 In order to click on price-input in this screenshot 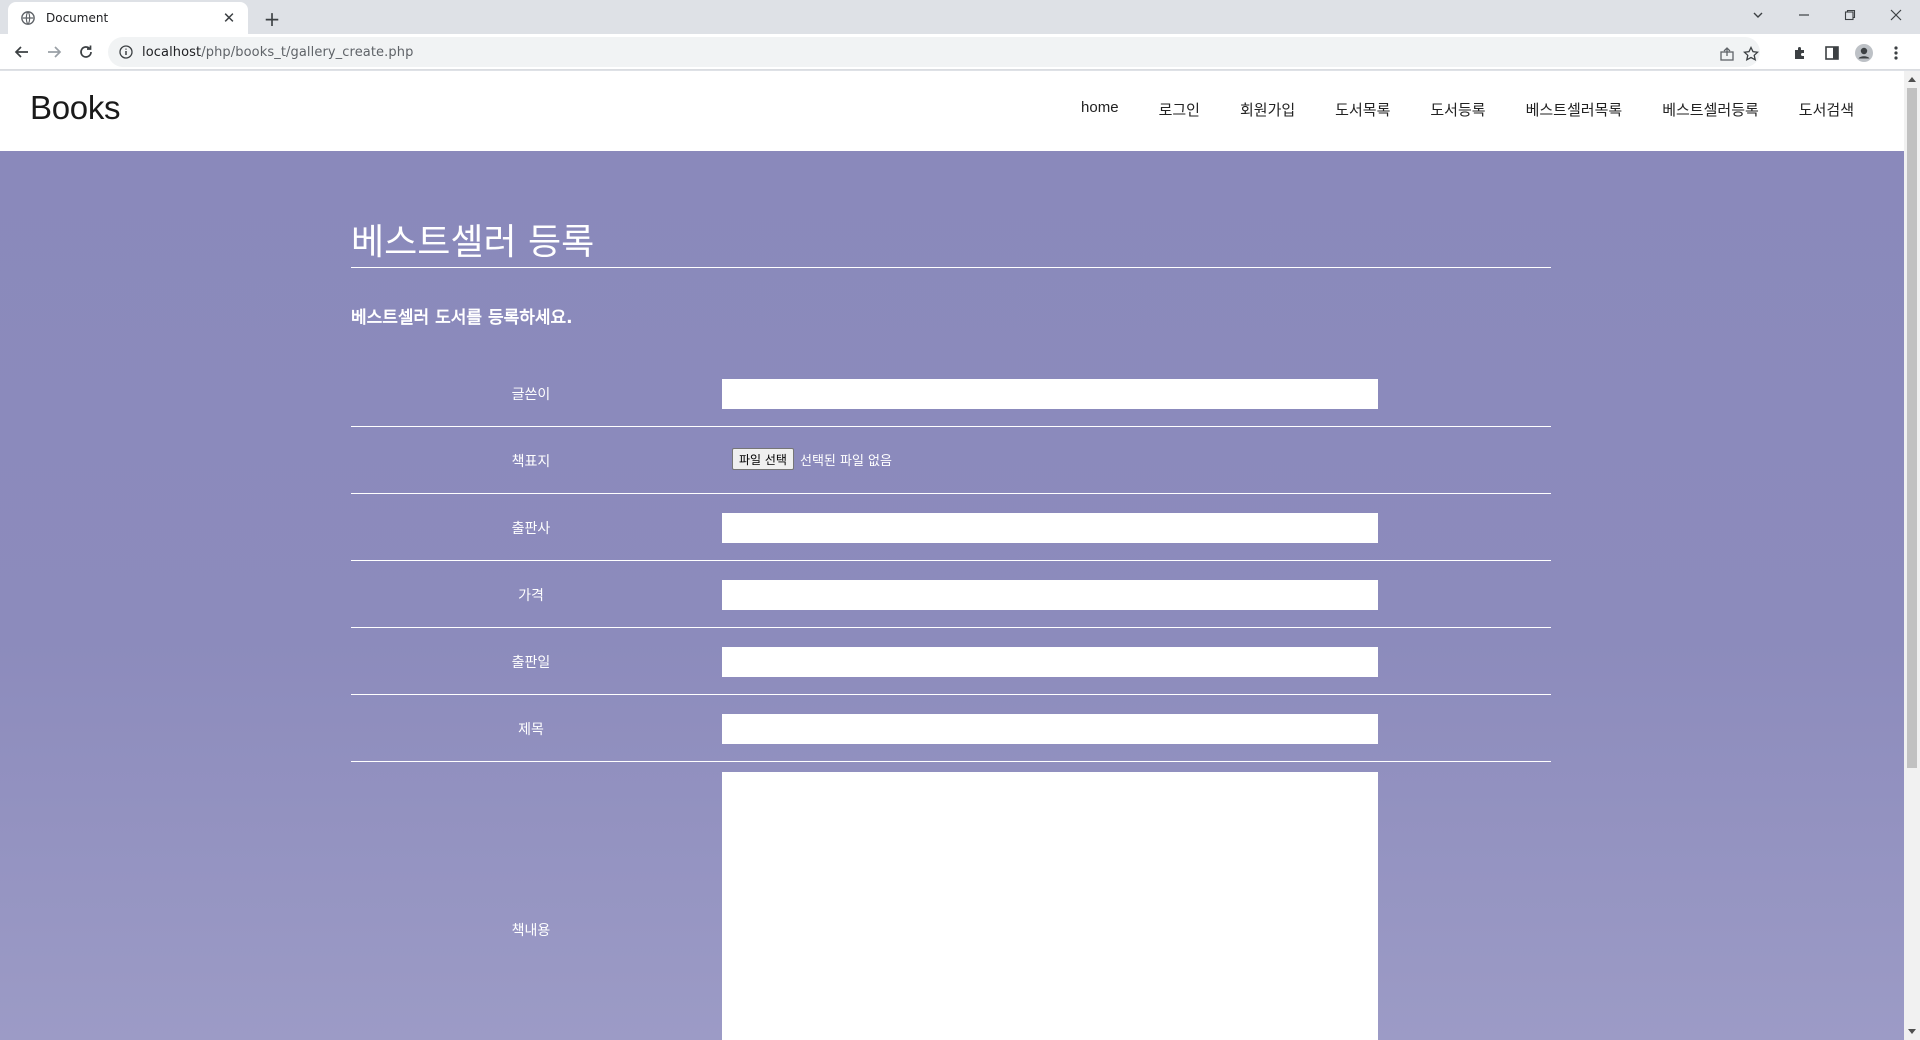, I will do `click(1050, 595)`.